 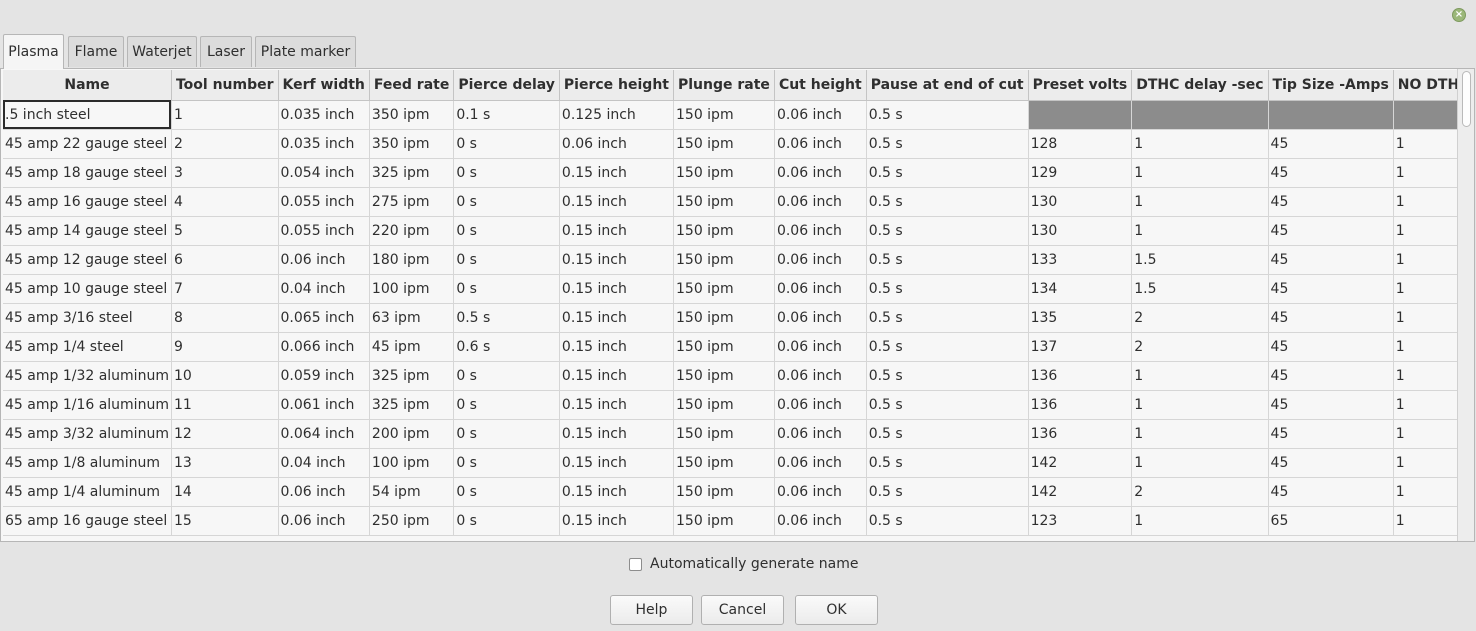 What do you see at coordinates (96, 51) in the screenshot?
I see `tab-flame: Flame` at bounding box center [96, 51].